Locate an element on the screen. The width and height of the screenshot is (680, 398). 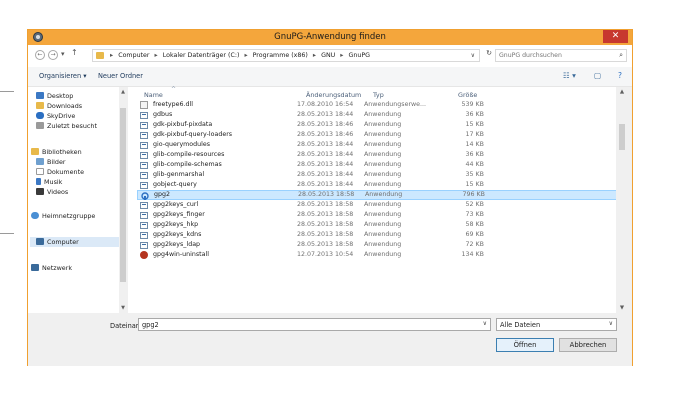
nav-scrollbar: ▲ ▼ is located at coordinates (123, 200).